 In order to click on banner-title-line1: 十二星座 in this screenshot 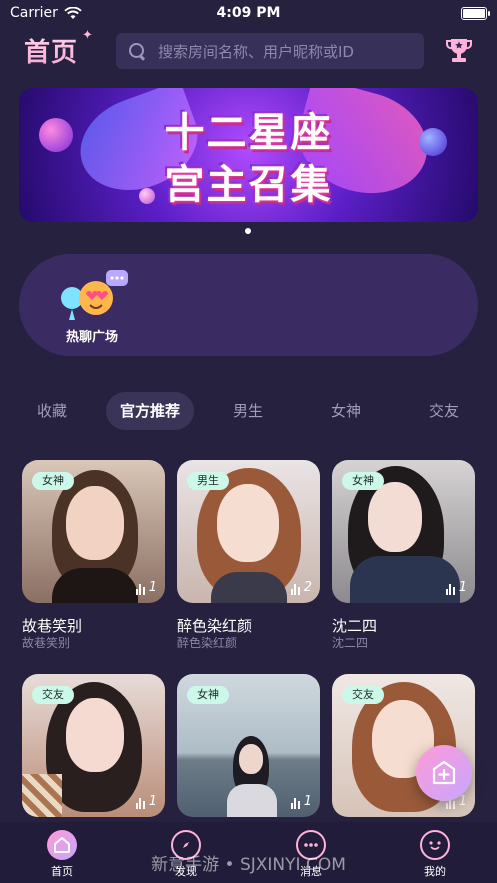, I will do `click(248, 133)`.